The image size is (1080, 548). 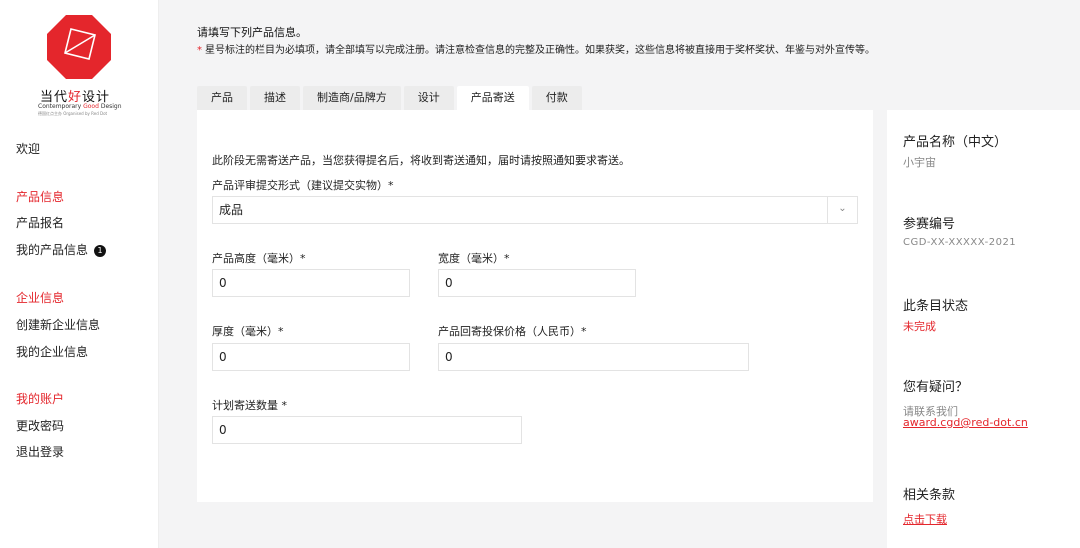 I want to click on logo-mark-icon, so click(x=79, y=47).